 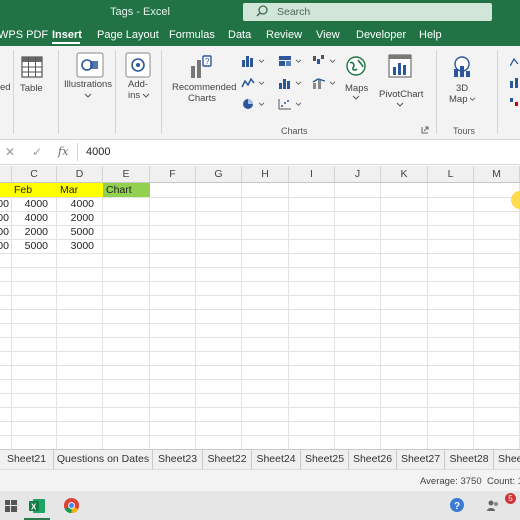 What do you see at coordinates (79, 190) in the screenshot?
I see `cell-d-header: Mar` at bounding box center [79, 190].